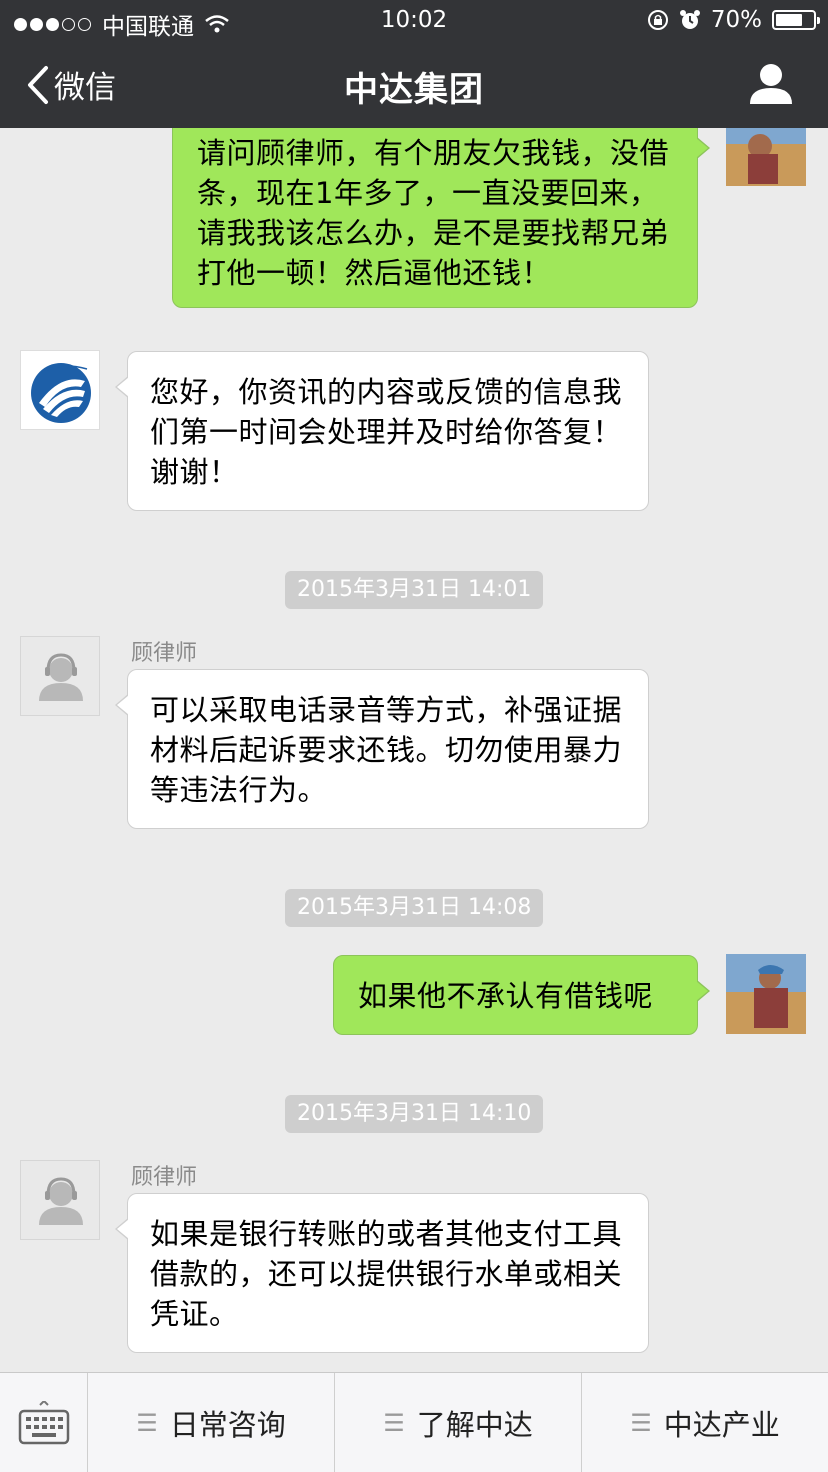 This screenshot has width=828, height=1472. I want to click on message-text: 如果是银行转账的或者其他支付工具借款的，还可以提供银行水单或相关凭证。, so click(386, 1274).